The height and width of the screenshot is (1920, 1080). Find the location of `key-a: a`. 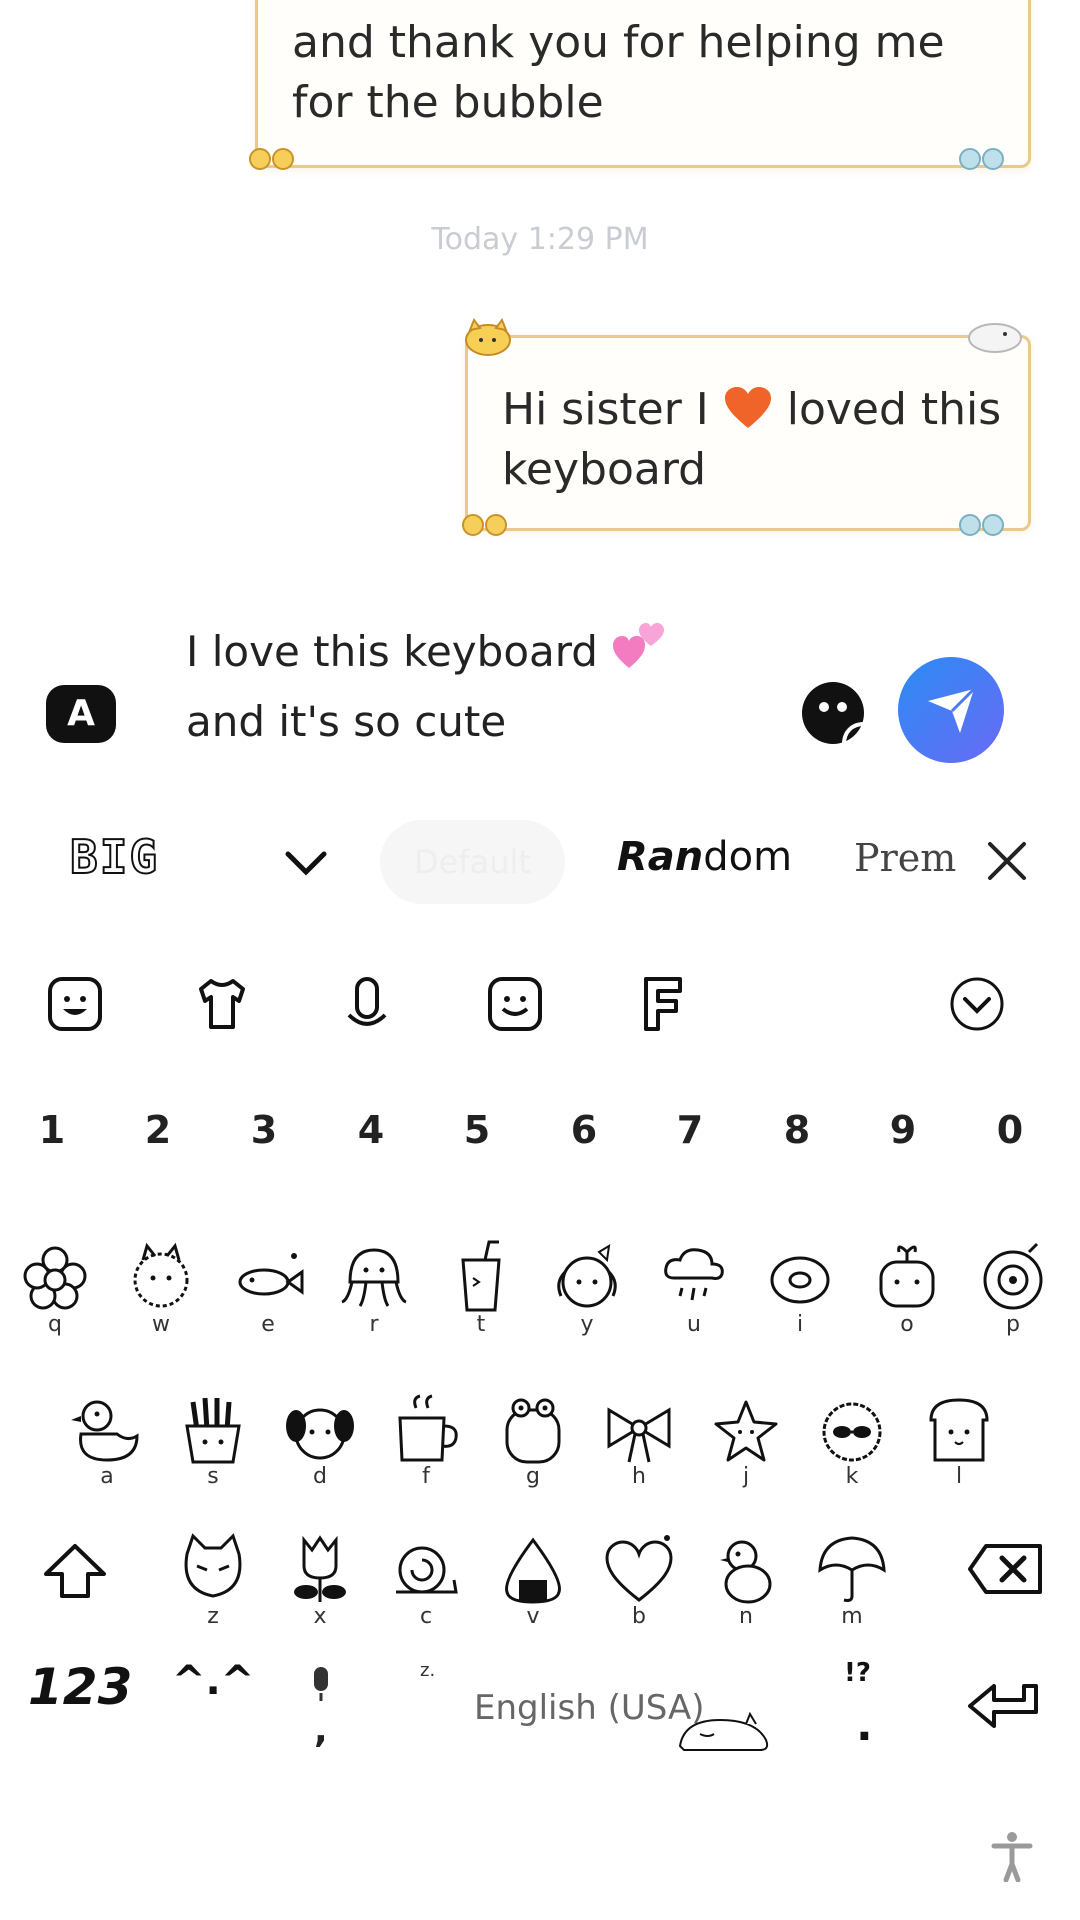

key-a: a is located at coordinates (107, 1439).